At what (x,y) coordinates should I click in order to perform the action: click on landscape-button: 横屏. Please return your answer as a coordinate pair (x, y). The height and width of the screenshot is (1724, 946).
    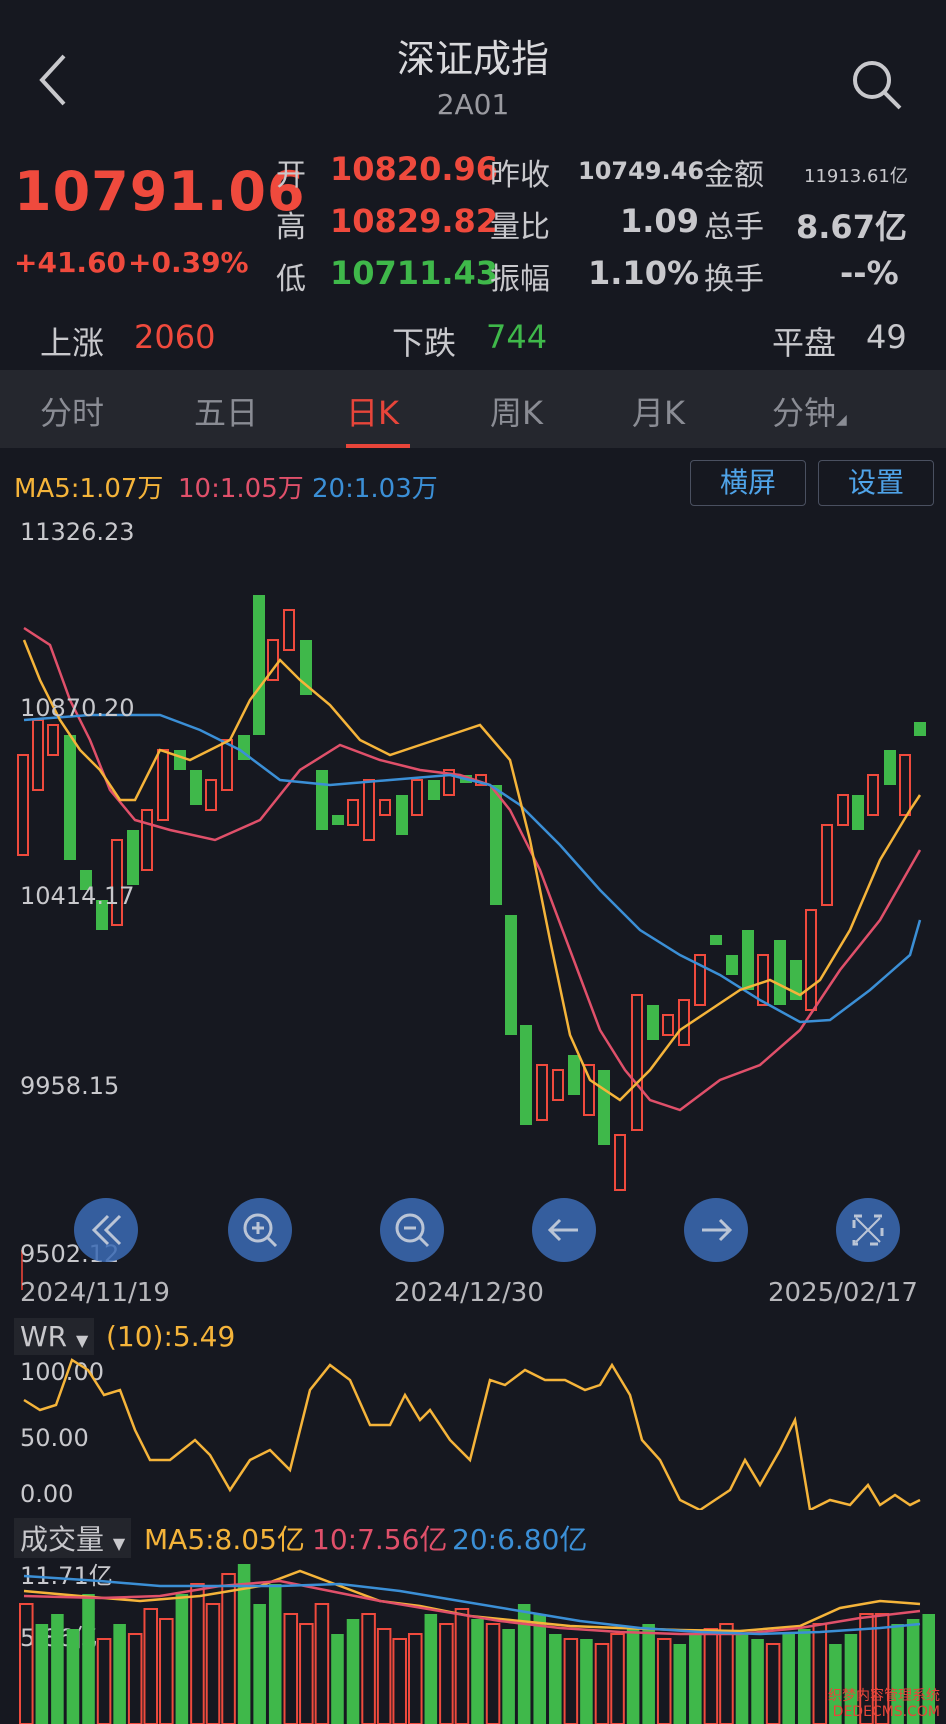
    Looking at the image, I should click on (748, 483).